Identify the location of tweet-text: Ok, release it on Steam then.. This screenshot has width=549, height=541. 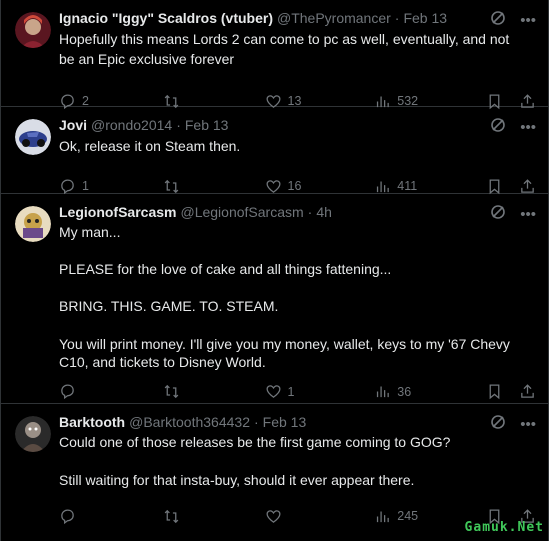
(150, 146).